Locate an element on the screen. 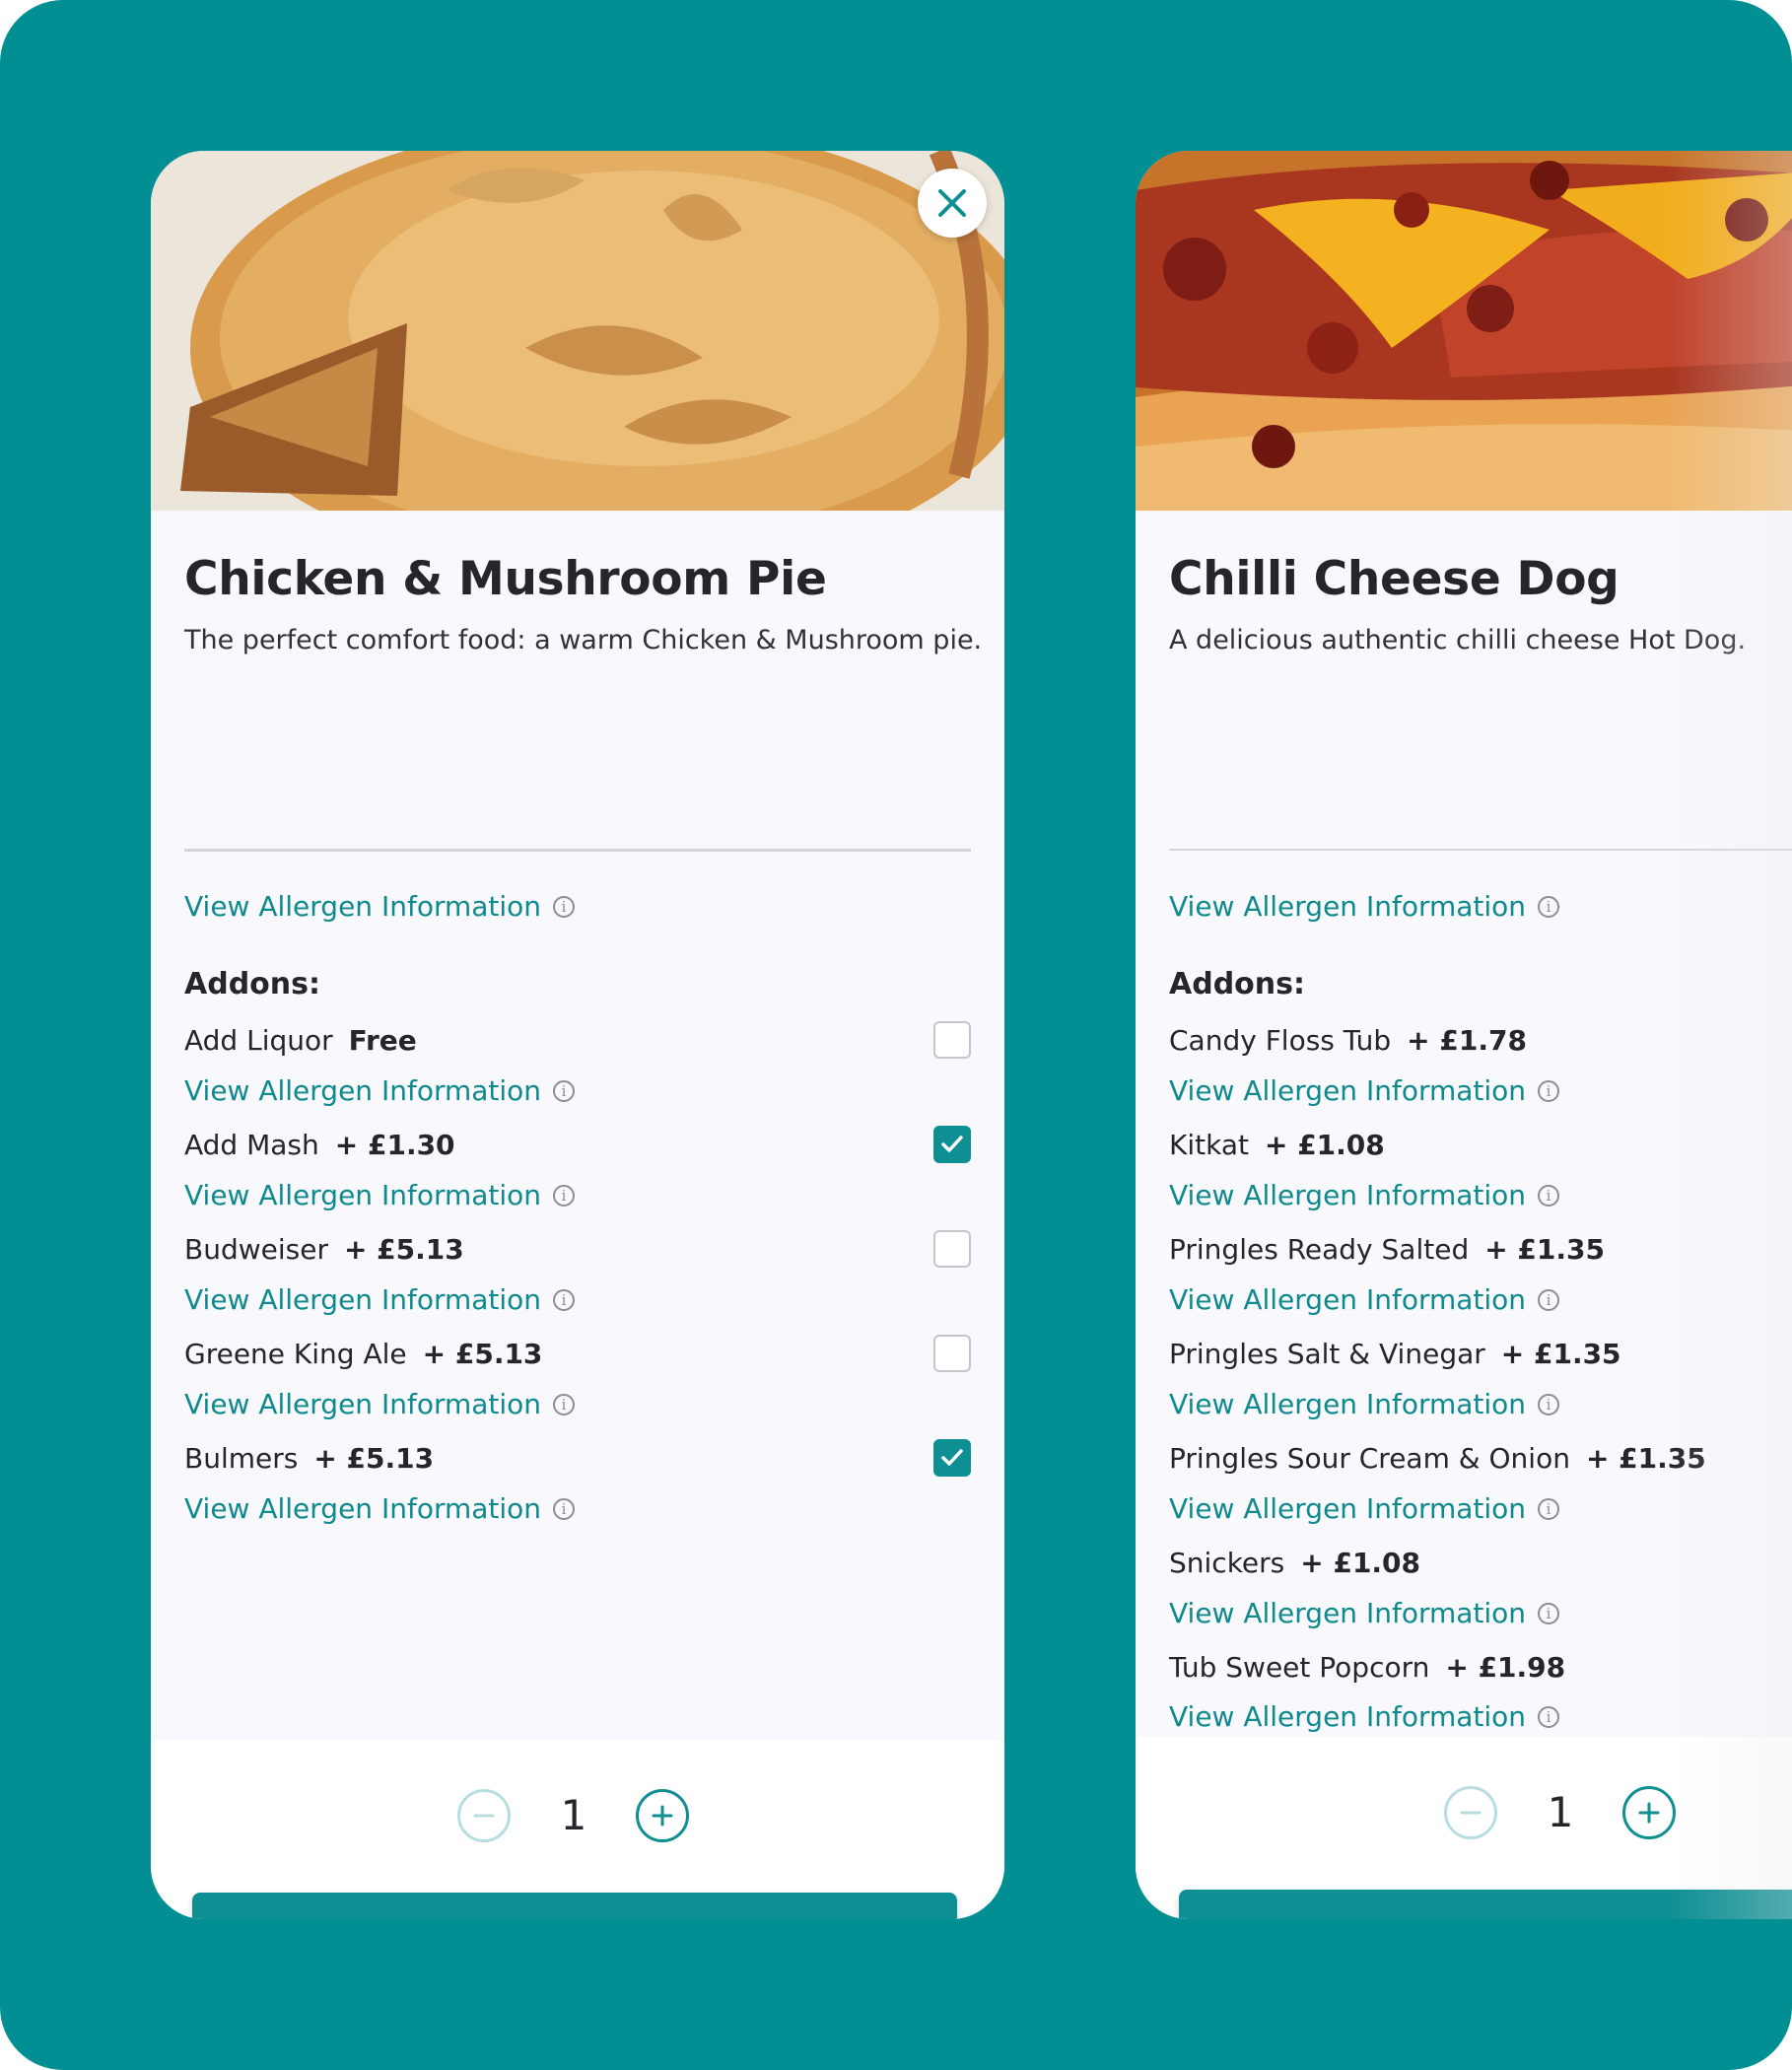 The height and width of the screenshot is (2070, 1792). addon-price: Free is located at coordinates (382, 1040).